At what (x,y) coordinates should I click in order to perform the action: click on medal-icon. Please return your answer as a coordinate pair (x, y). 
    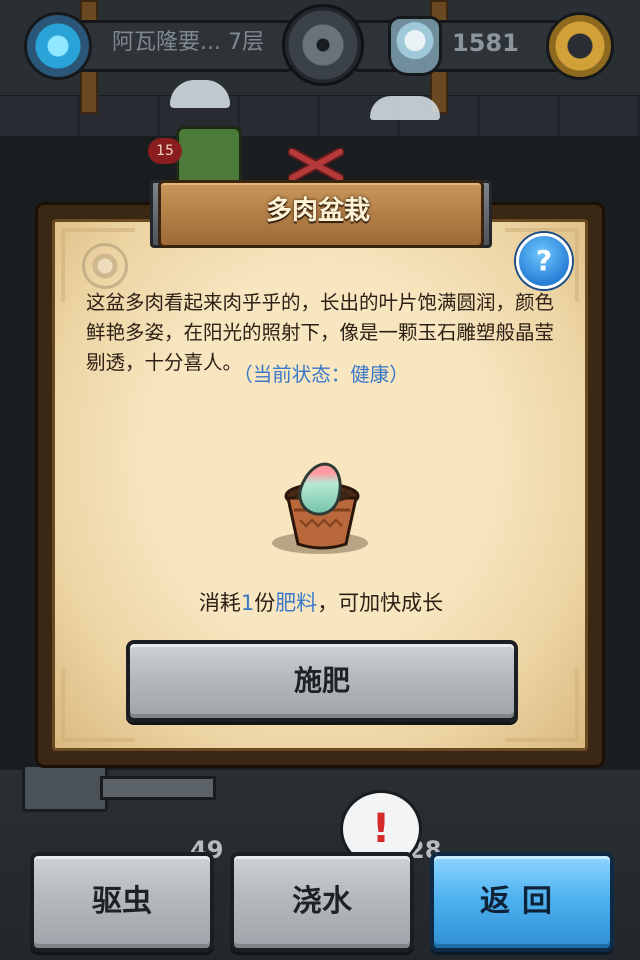
    Looking at the image, I should click on (323, 45).